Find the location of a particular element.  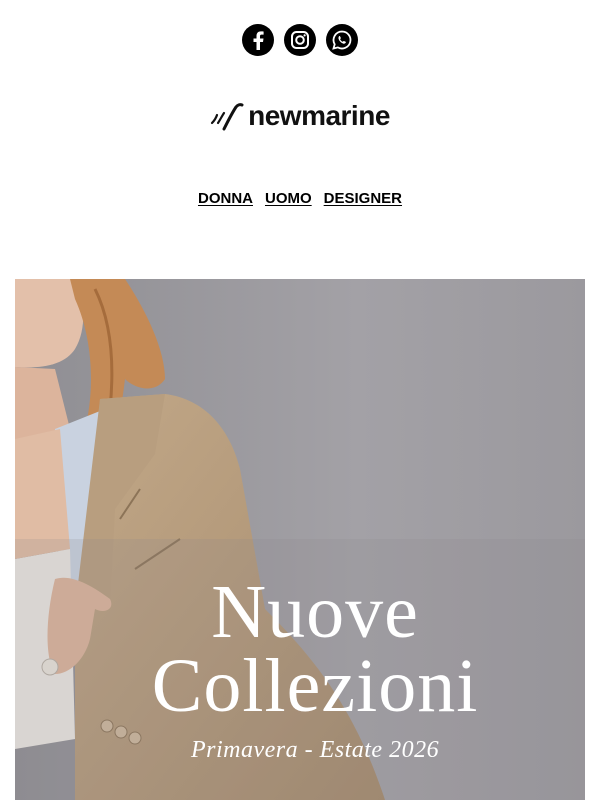

brand-logo: newmarine is located at coordinates (300, 116).